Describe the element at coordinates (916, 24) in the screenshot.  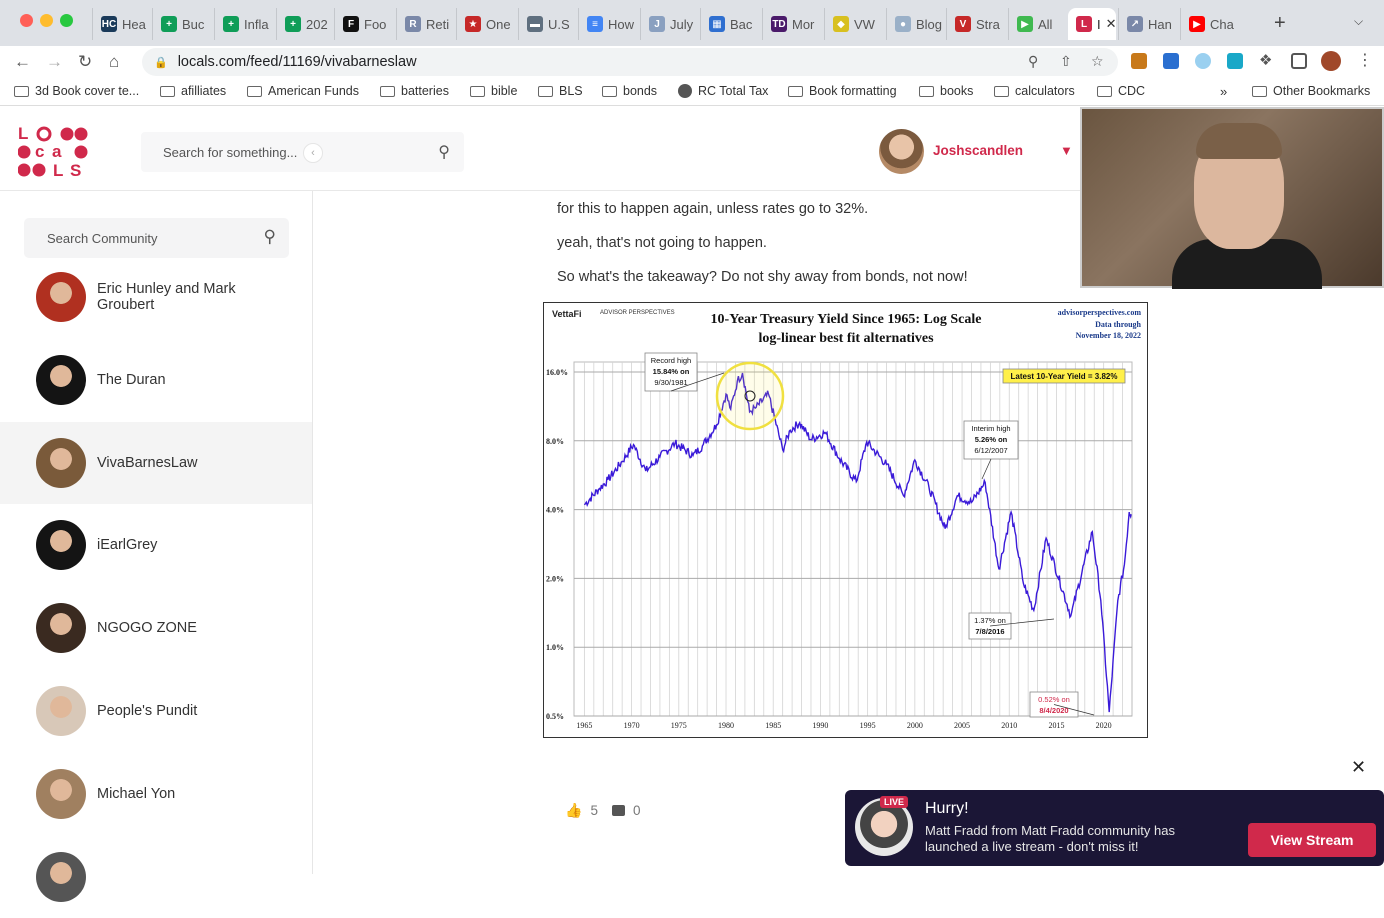
I see `browser-tab: ● Blog` at that location.